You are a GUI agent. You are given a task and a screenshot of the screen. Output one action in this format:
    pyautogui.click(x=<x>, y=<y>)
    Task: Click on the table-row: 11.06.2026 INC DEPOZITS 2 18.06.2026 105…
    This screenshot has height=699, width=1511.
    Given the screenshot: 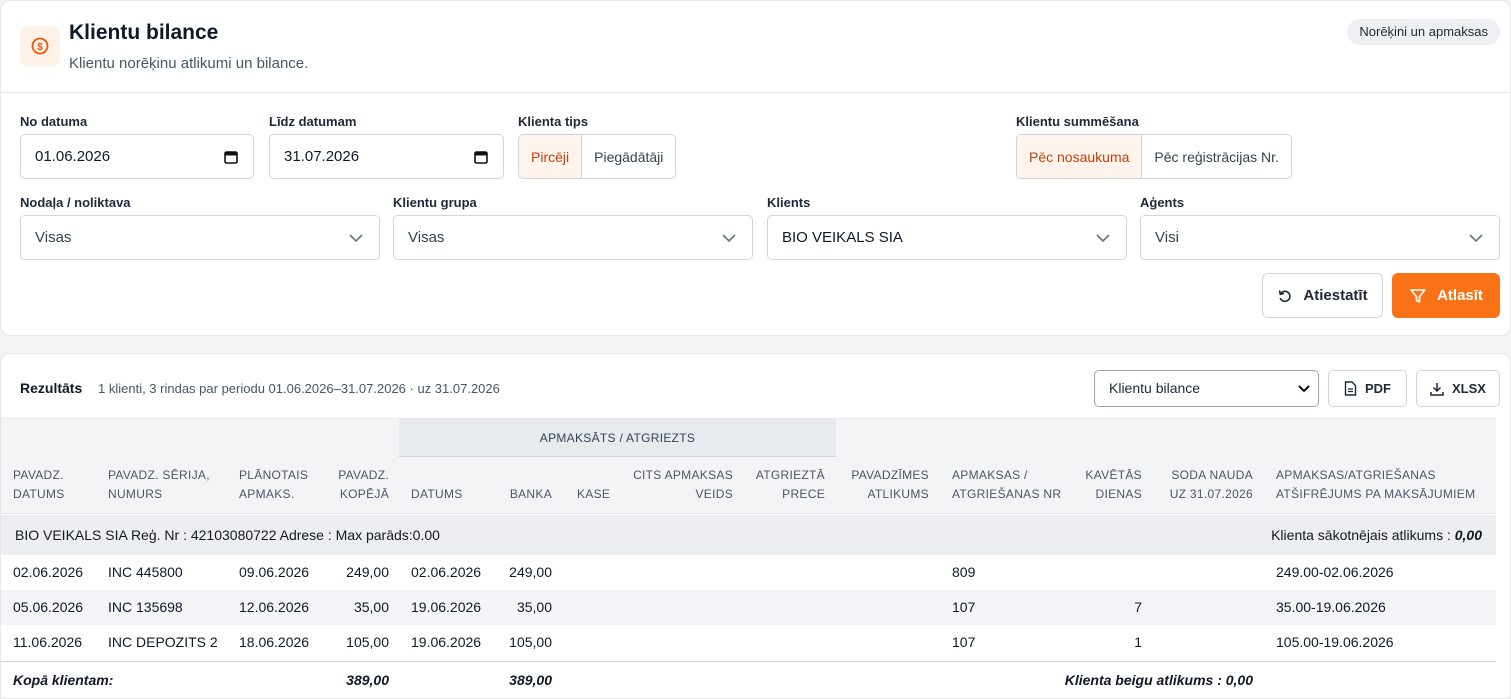 What is the action you would take?
    pyautogui.click(x=748, y=642)
    